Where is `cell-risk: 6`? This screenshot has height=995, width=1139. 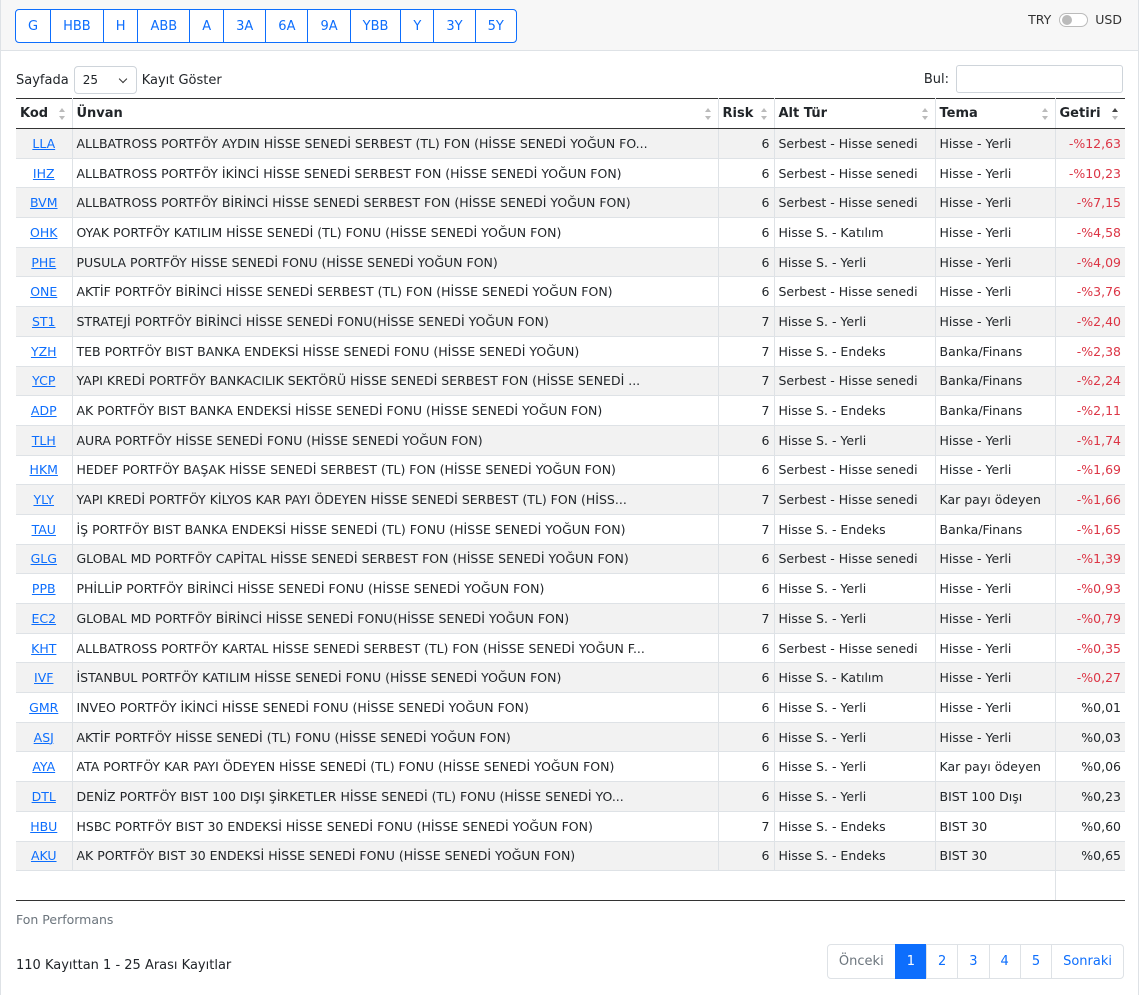
cell-risk: 6 is located at coordinates (746, 173).